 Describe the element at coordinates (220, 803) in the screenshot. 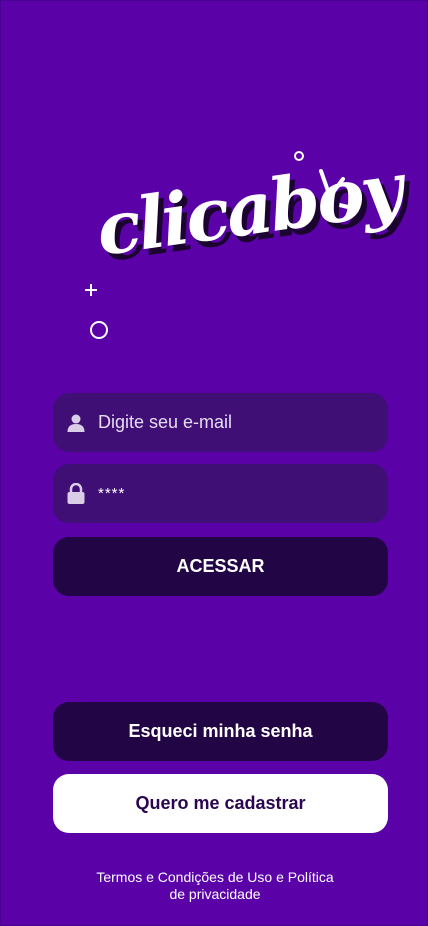

I see `signup-button: Quero me cadastrar` at that location.